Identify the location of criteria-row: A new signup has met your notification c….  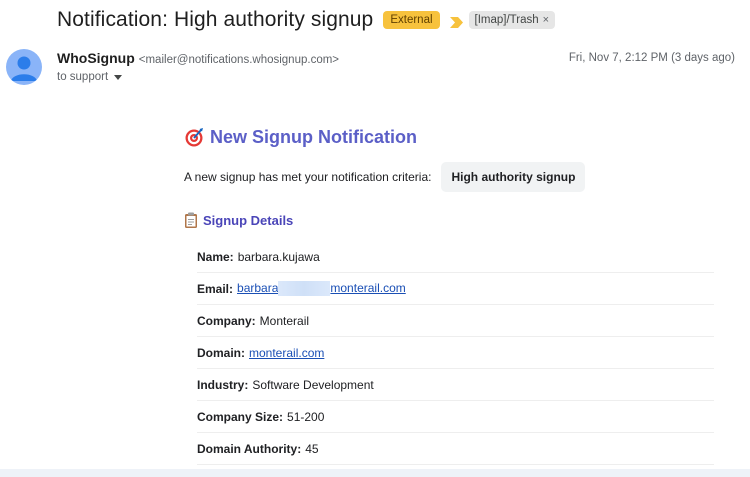
(385, 177).